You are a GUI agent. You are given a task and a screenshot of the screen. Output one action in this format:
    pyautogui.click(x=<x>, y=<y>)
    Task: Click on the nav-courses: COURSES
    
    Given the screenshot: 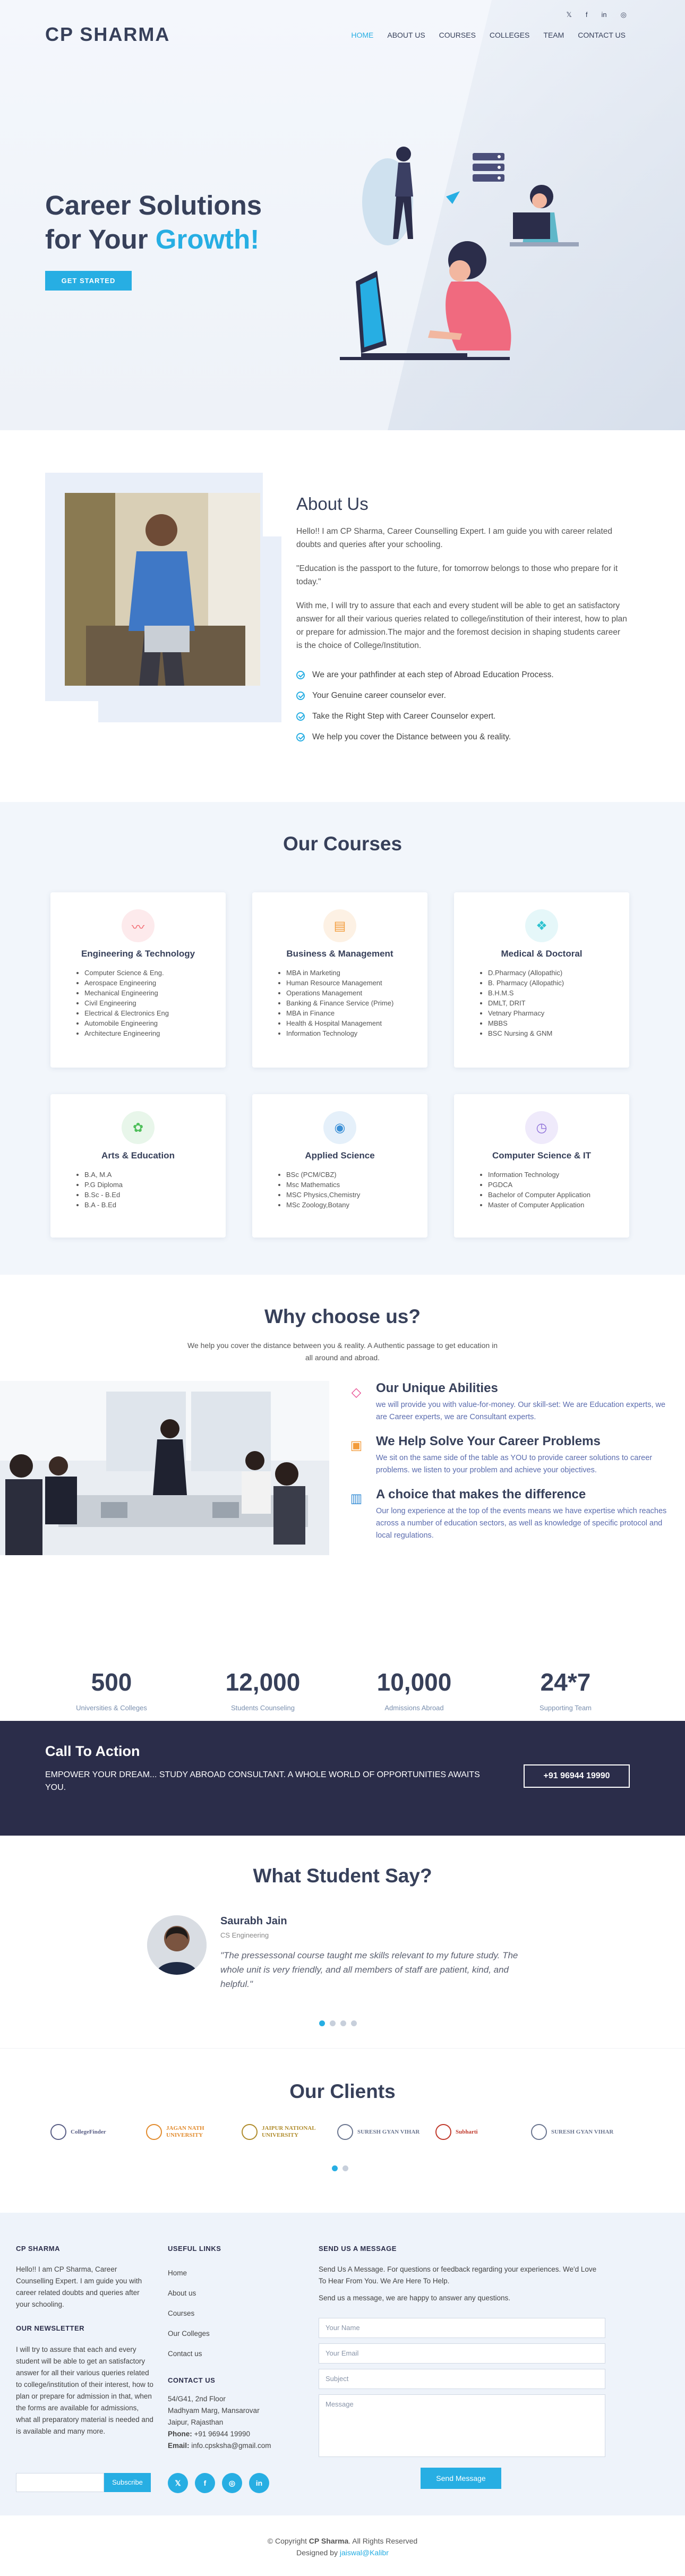 What is the action you would take?
    pyautogui.click(x=457, y=35)
    